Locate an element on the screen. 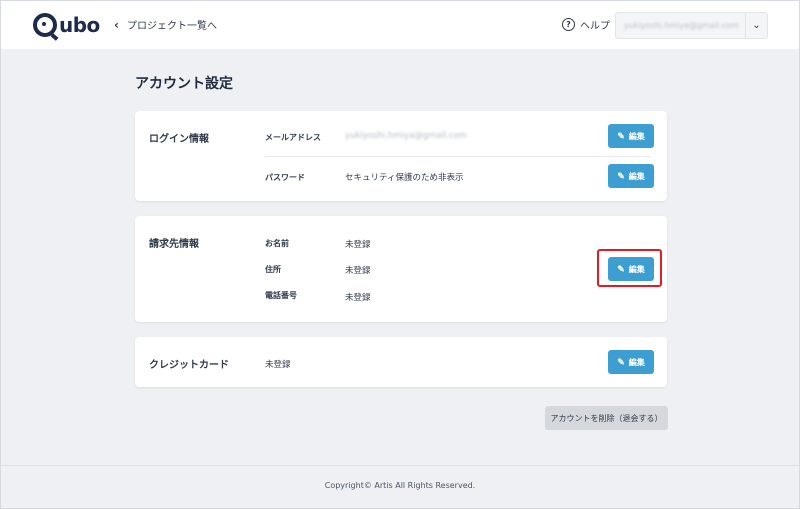 The height and width of the screenshot is (509, 800). footer-divider is located at coordinates (400, 465).